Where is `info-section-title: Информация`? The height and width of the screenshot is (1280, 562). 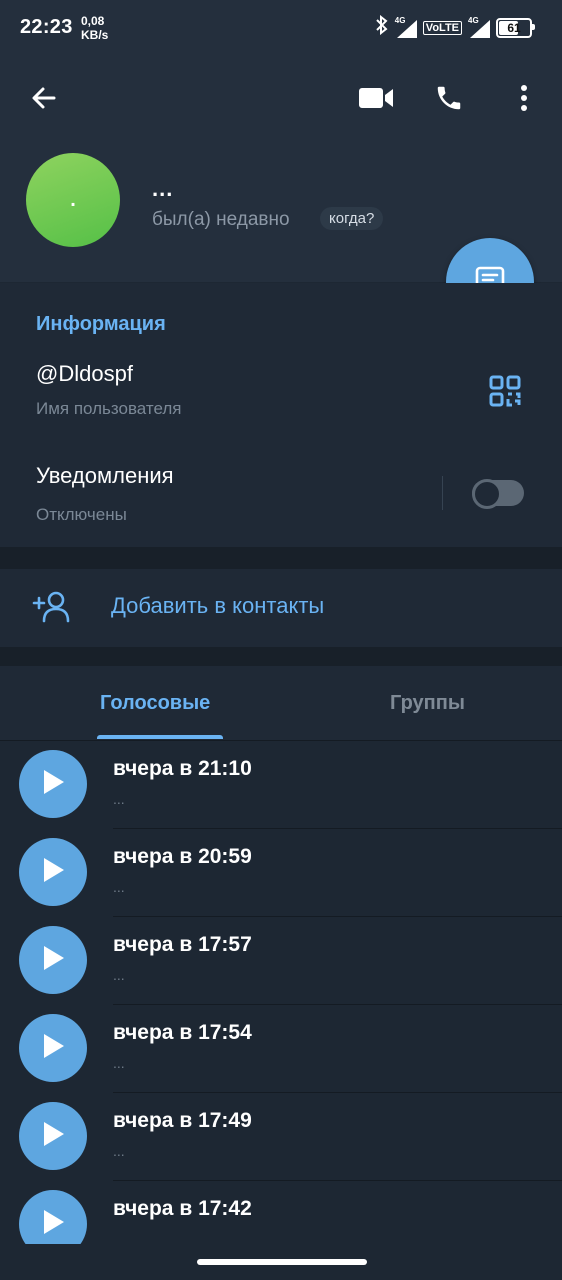 info-section-title: Информация is located at coordinates (101, 324).